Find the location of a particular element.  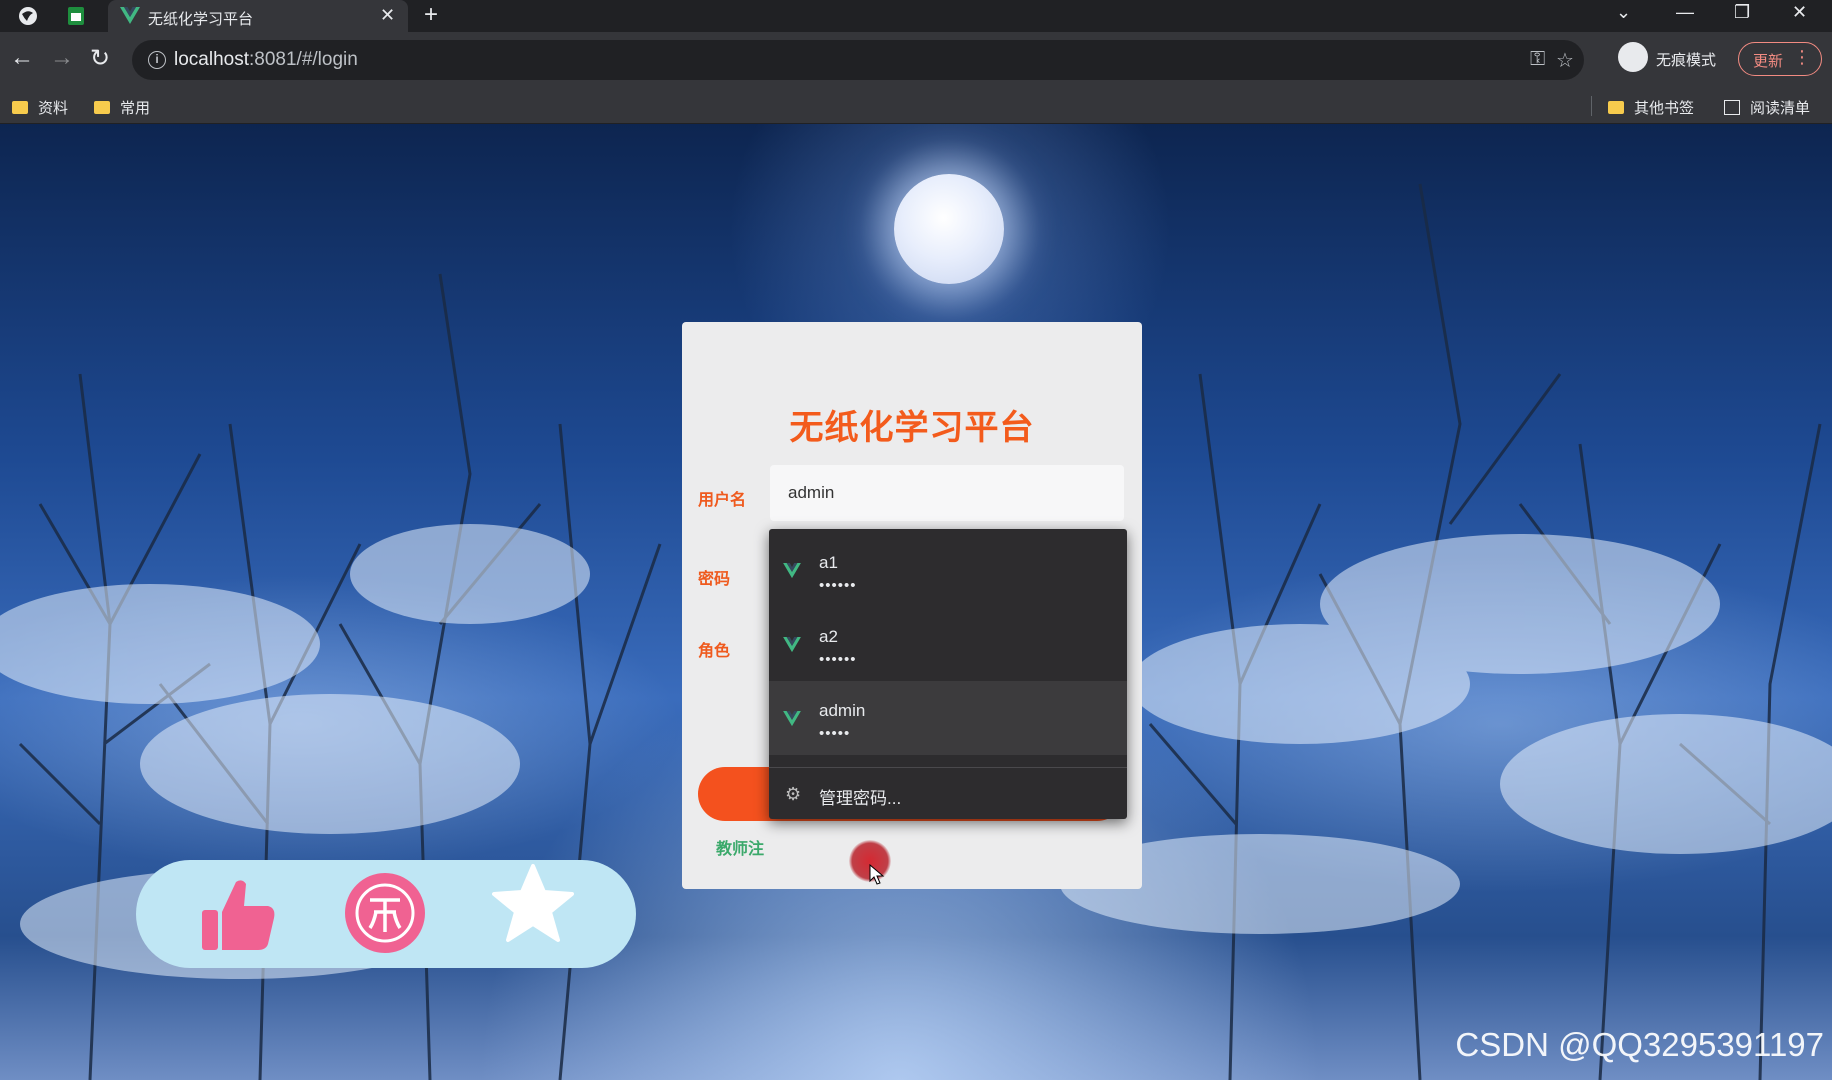

action-pill is located at coordinates (386, 914).